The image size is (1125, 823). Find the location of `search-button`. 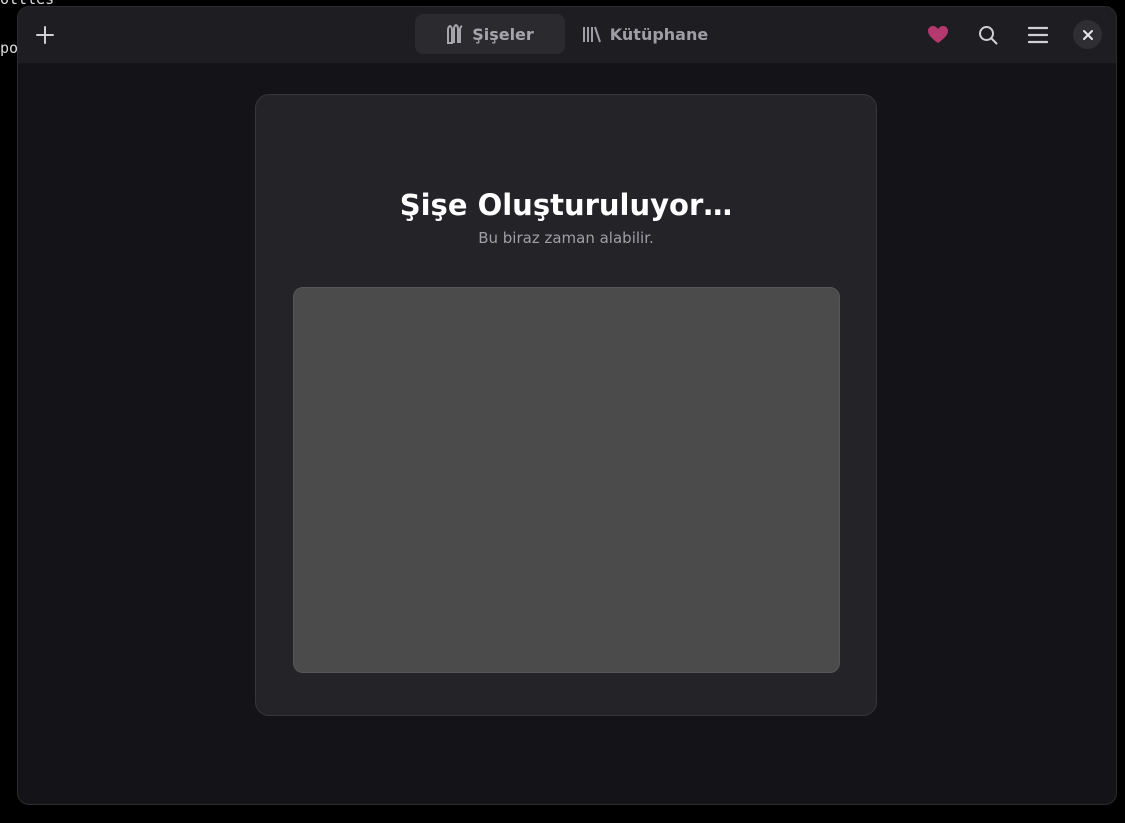

search-button is located at coordinates (988, 35).